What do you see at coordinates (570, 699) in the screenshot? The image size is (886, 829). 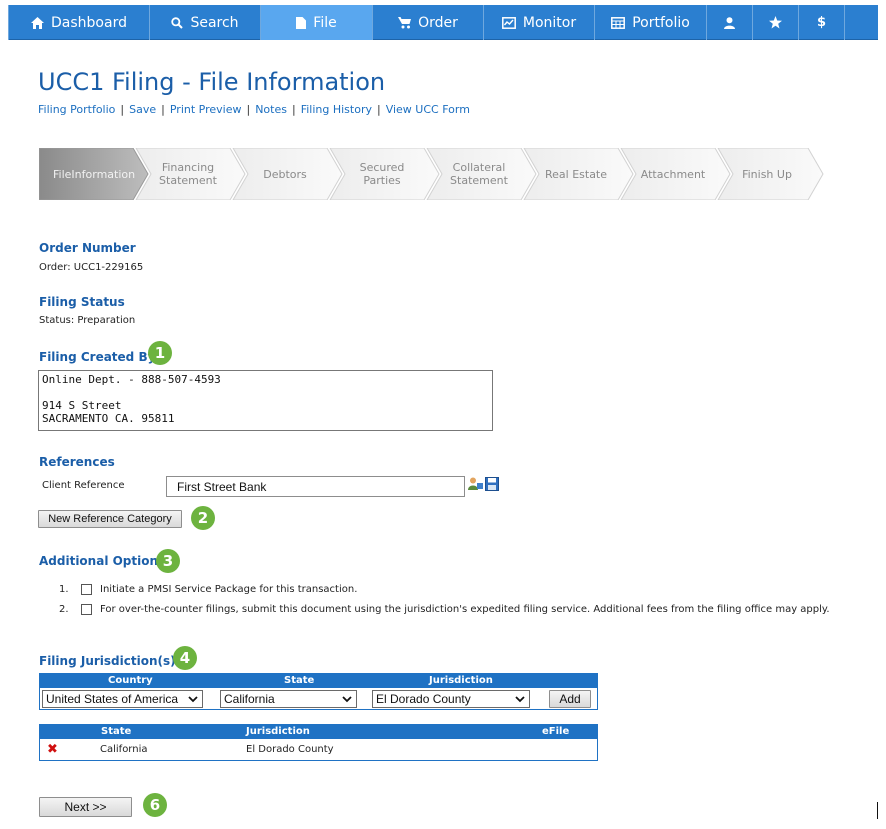 I see `add-jurisdiction-button: Add` at bounding box center [570, 699].